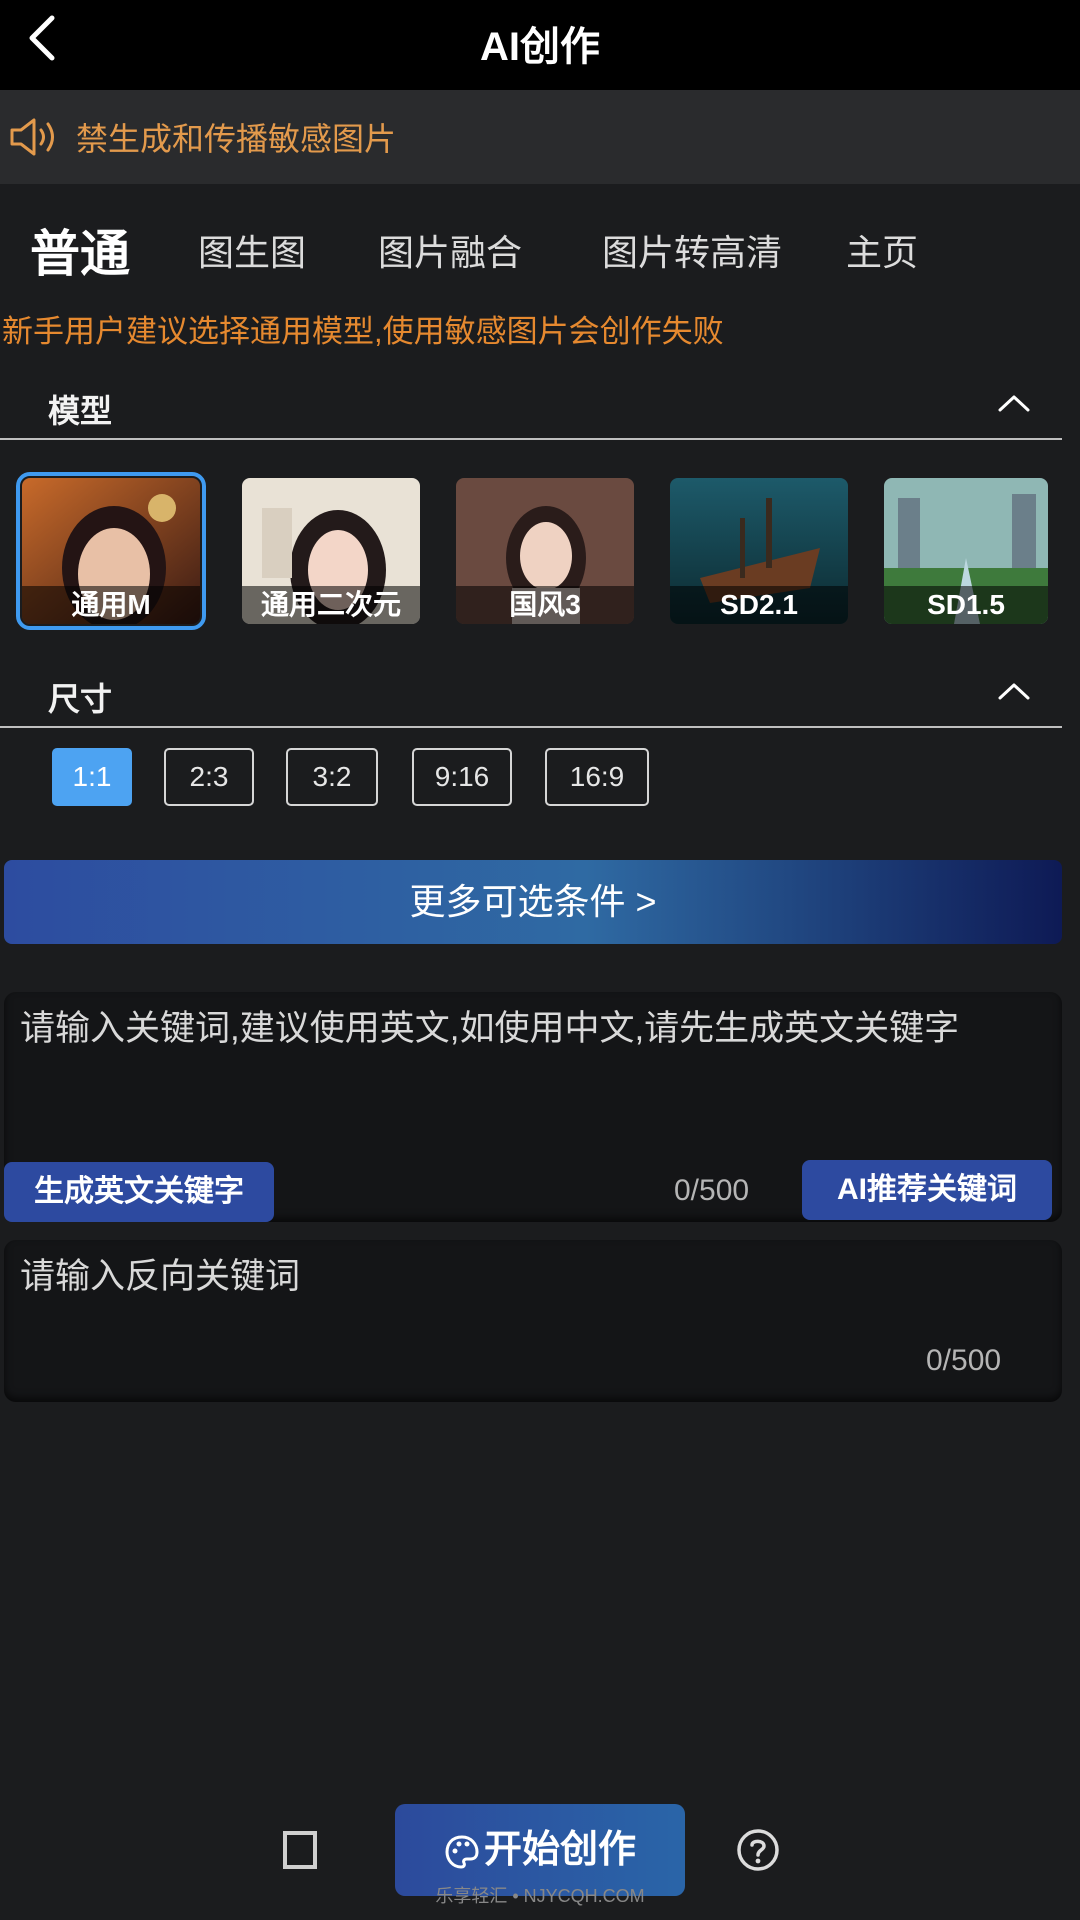 This screenshot has width=1080, height=1920. Describe the element at coordinates (139, 1192) in the screenshot. I see `generate-english-keywords-button: 生成英文关键字` at that location.